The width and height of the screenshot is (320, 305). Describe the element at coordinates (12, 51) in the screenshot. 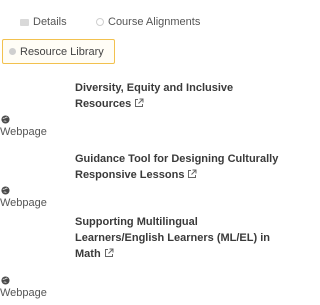

I see `library-icon` at that location.